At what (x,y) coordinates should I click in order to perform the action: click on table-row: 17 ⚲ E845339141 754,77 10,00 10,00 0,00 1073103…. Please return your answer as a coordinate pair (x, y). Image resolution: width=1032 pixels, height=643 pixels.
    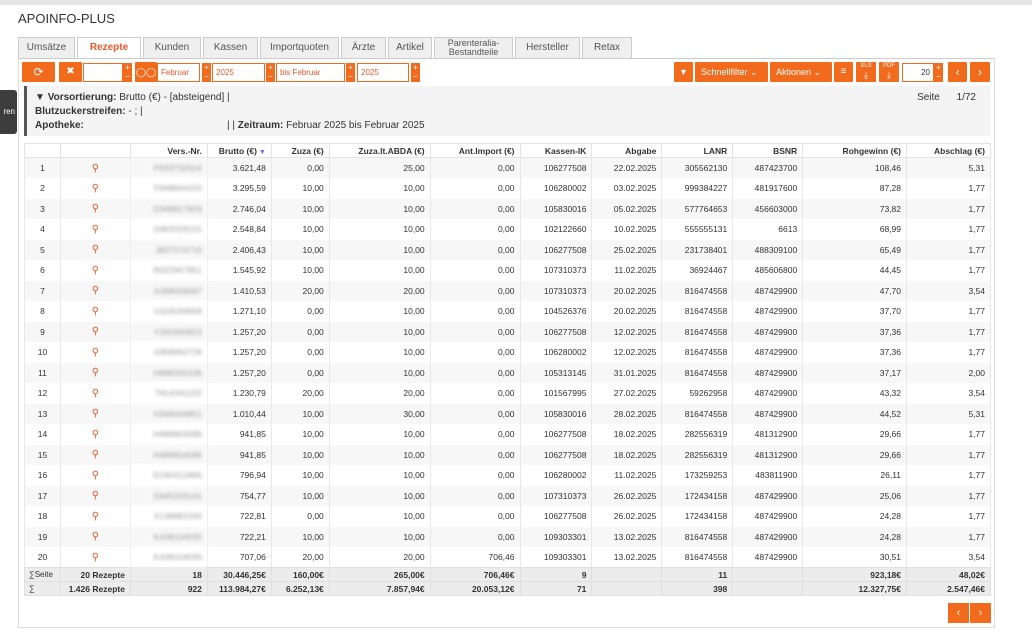
    Looking at the image, I should click on (507, 495).